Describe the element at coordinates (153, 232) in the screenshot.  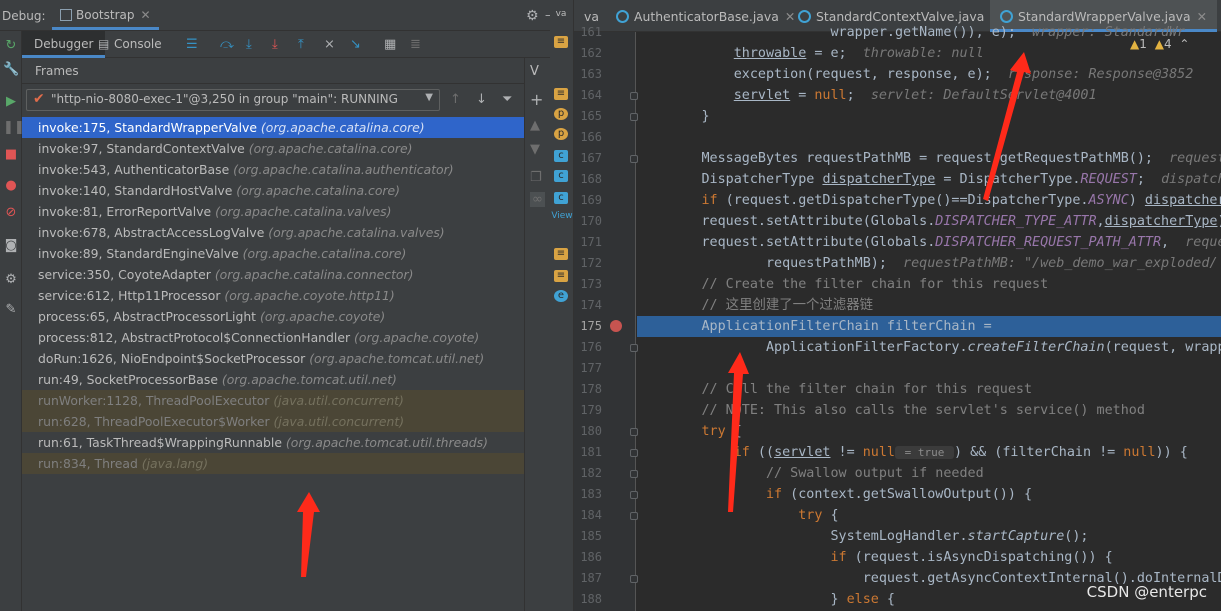
I see `frame-method: invoke:678, AbstractAccessLogValve` at that location.